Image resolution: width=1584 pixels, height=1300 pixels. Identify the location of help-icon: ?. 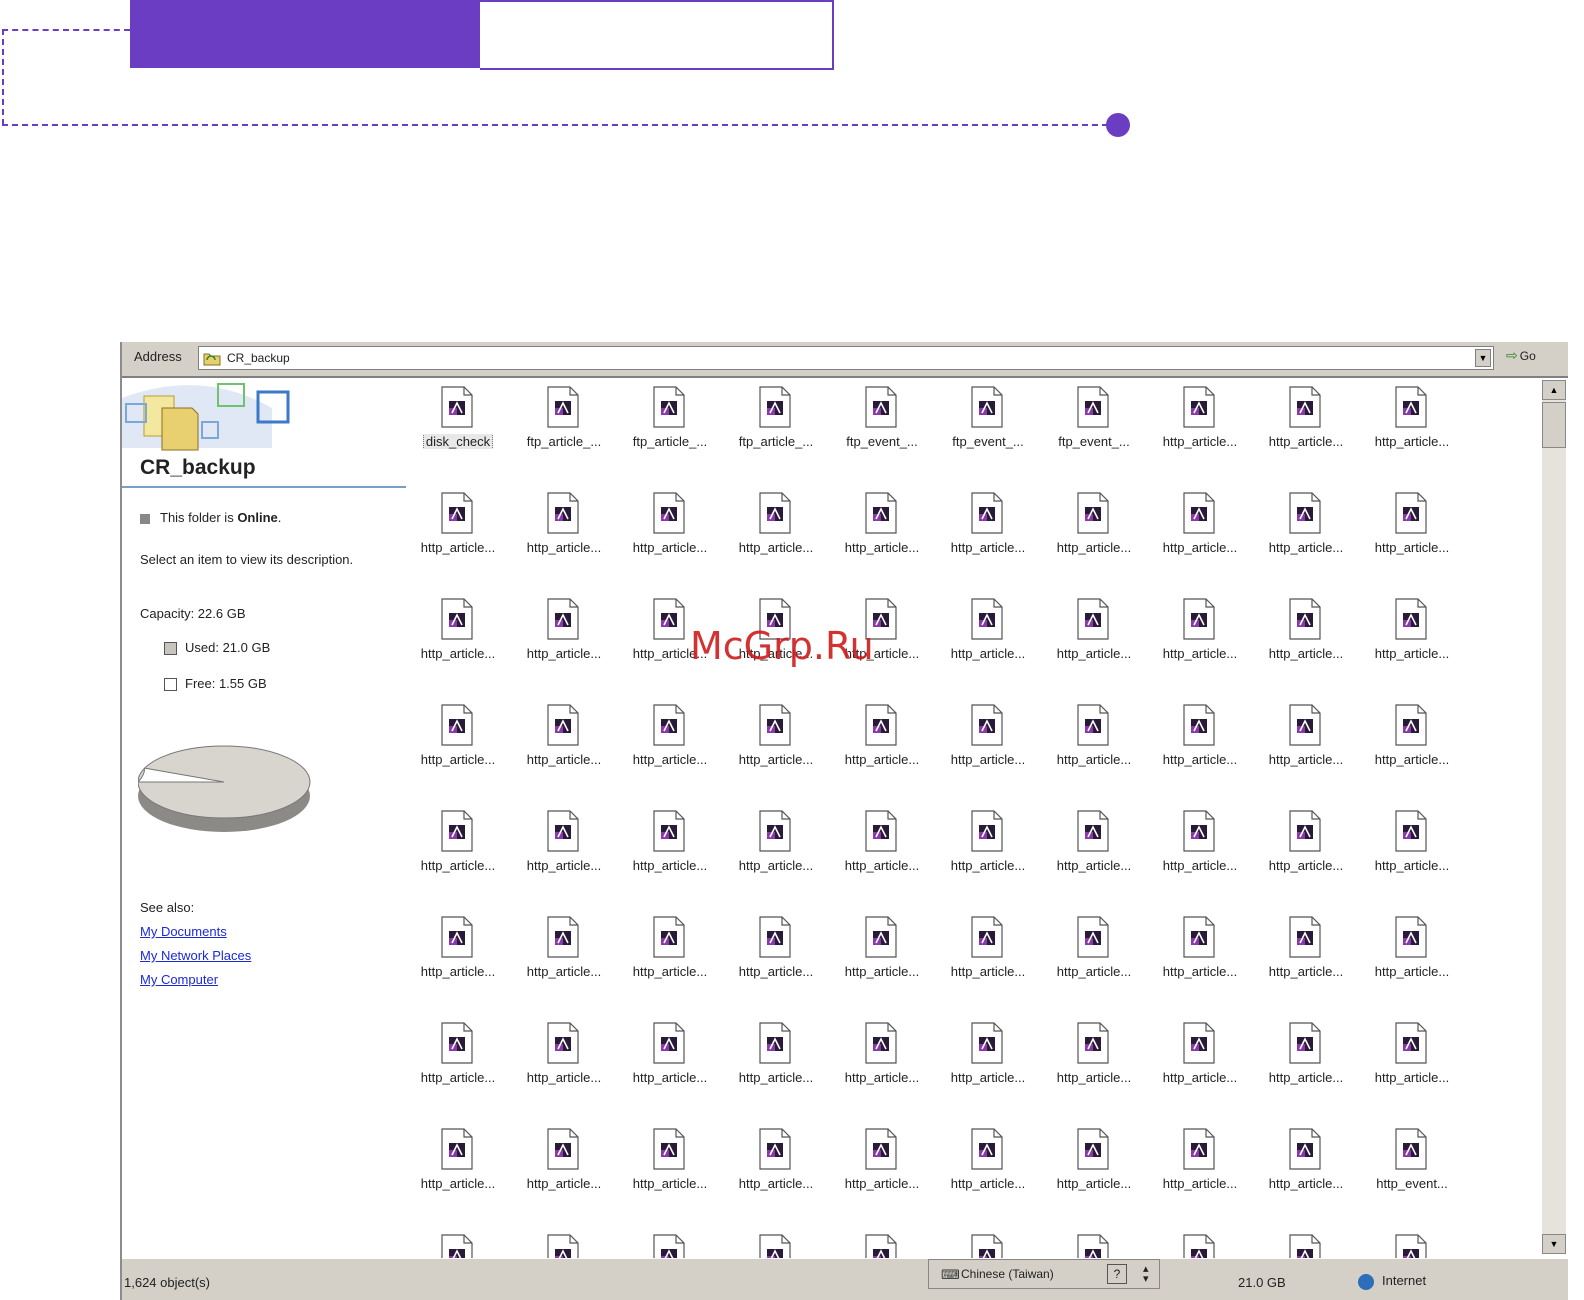
(1117, 1274).